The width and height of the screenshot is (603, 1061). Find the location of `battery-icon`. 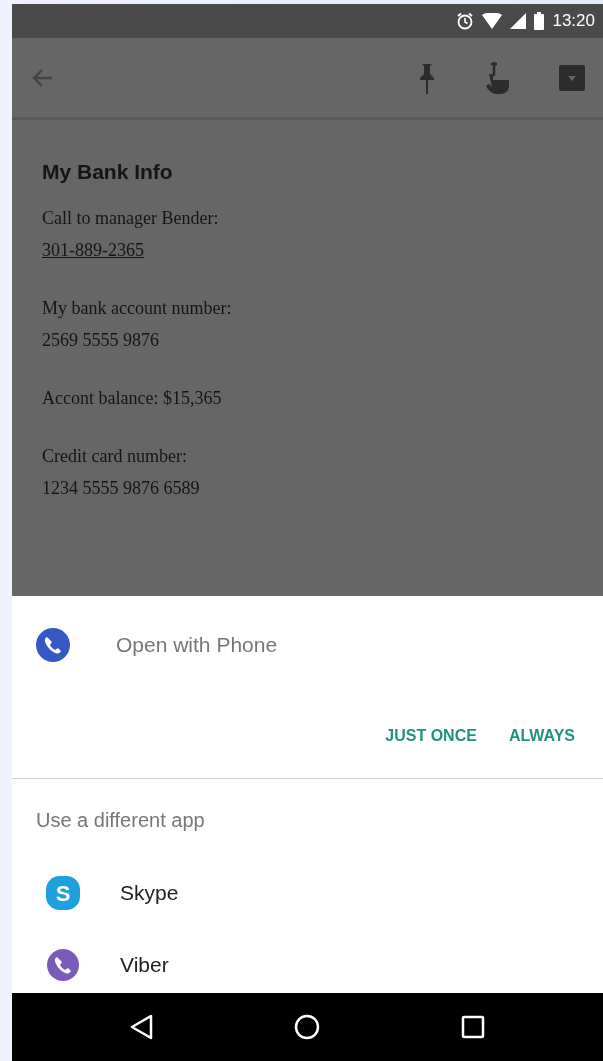

battery-icon is located at coordinates (539, 21).